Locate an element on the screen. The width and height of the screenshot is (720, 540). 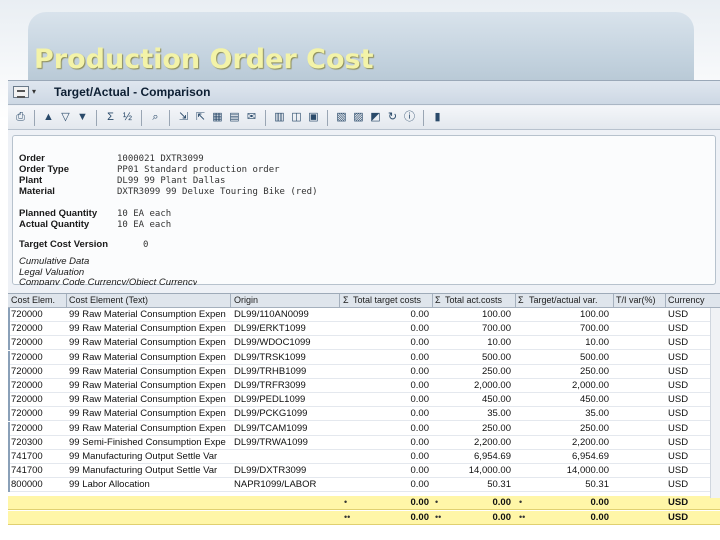
cell-actual: 2,000.00 is located at coordinates (492, 385).